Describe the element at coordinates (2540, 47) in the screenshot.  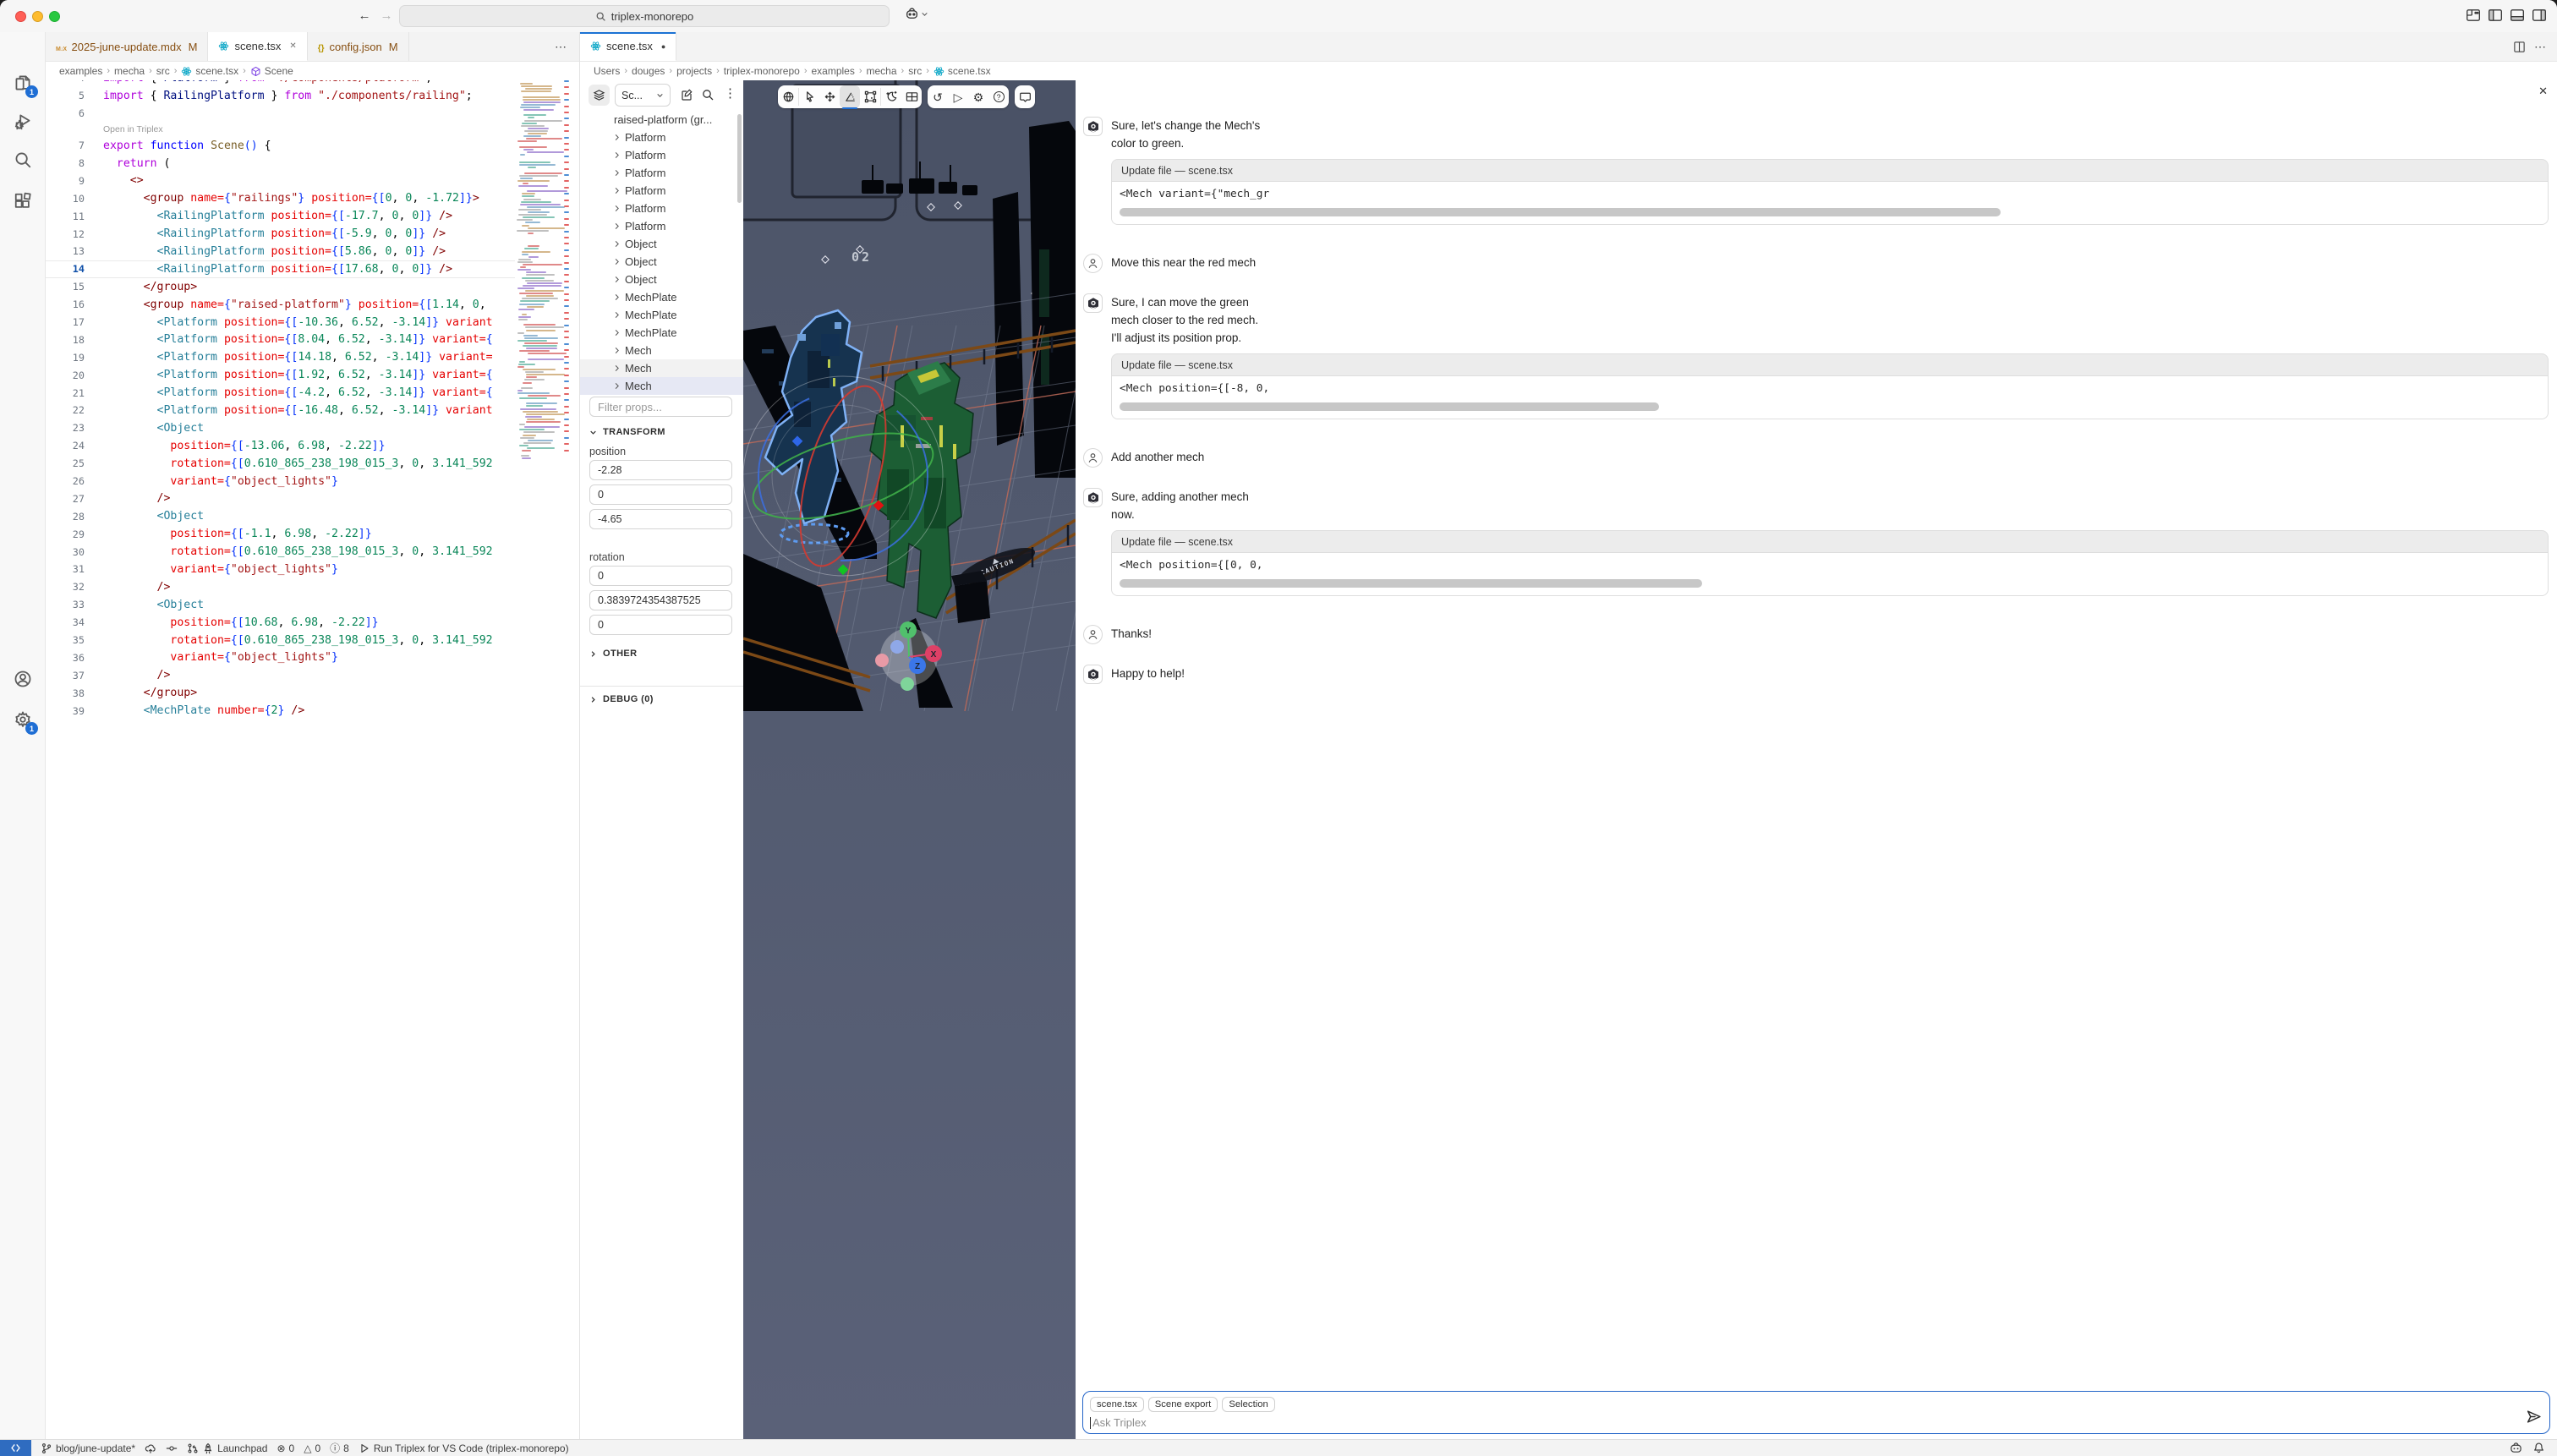
I see `more-actions-icon: ⋯` at that location.